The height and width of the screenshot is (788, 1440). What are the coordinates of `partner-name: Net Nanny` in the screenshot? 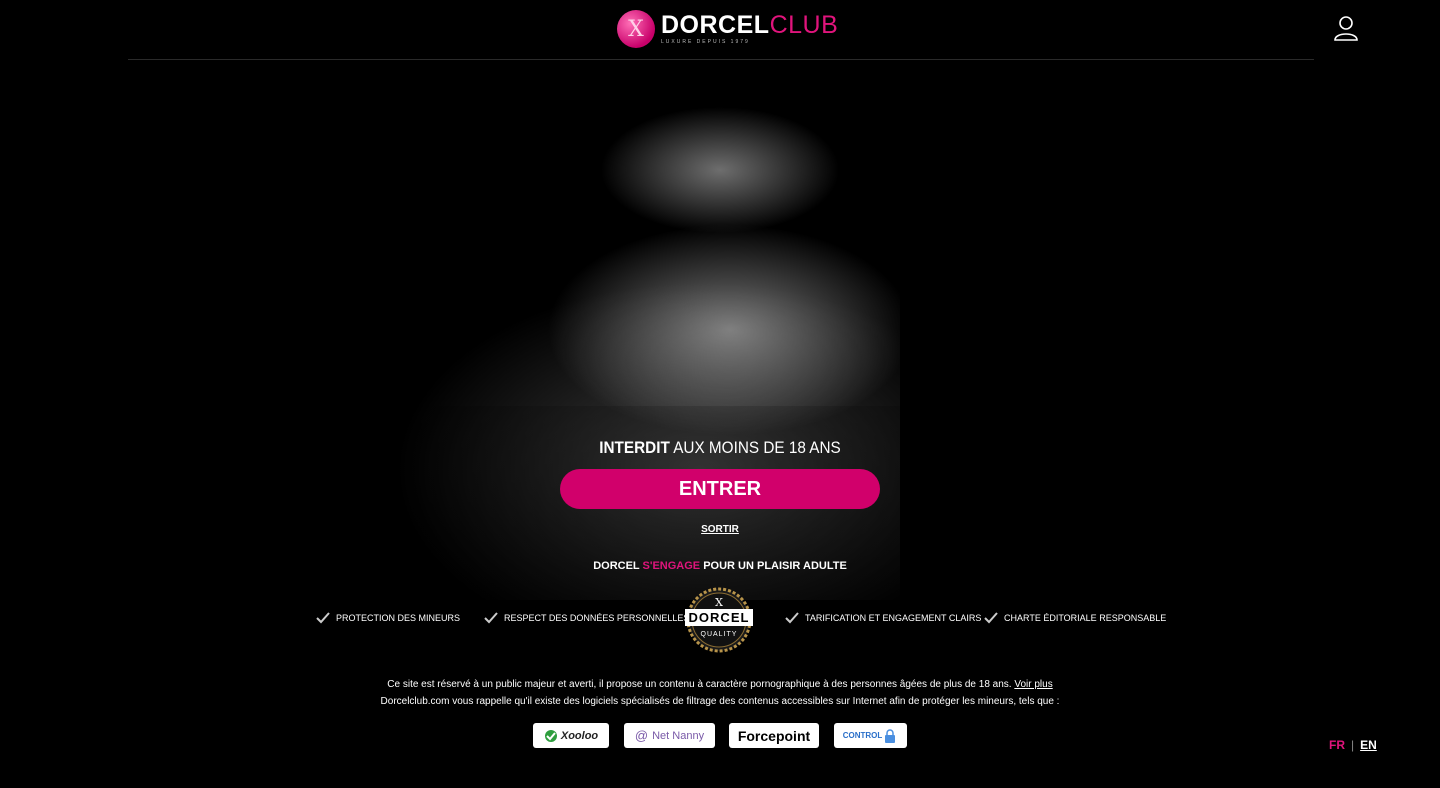 It's located at (678, 735).